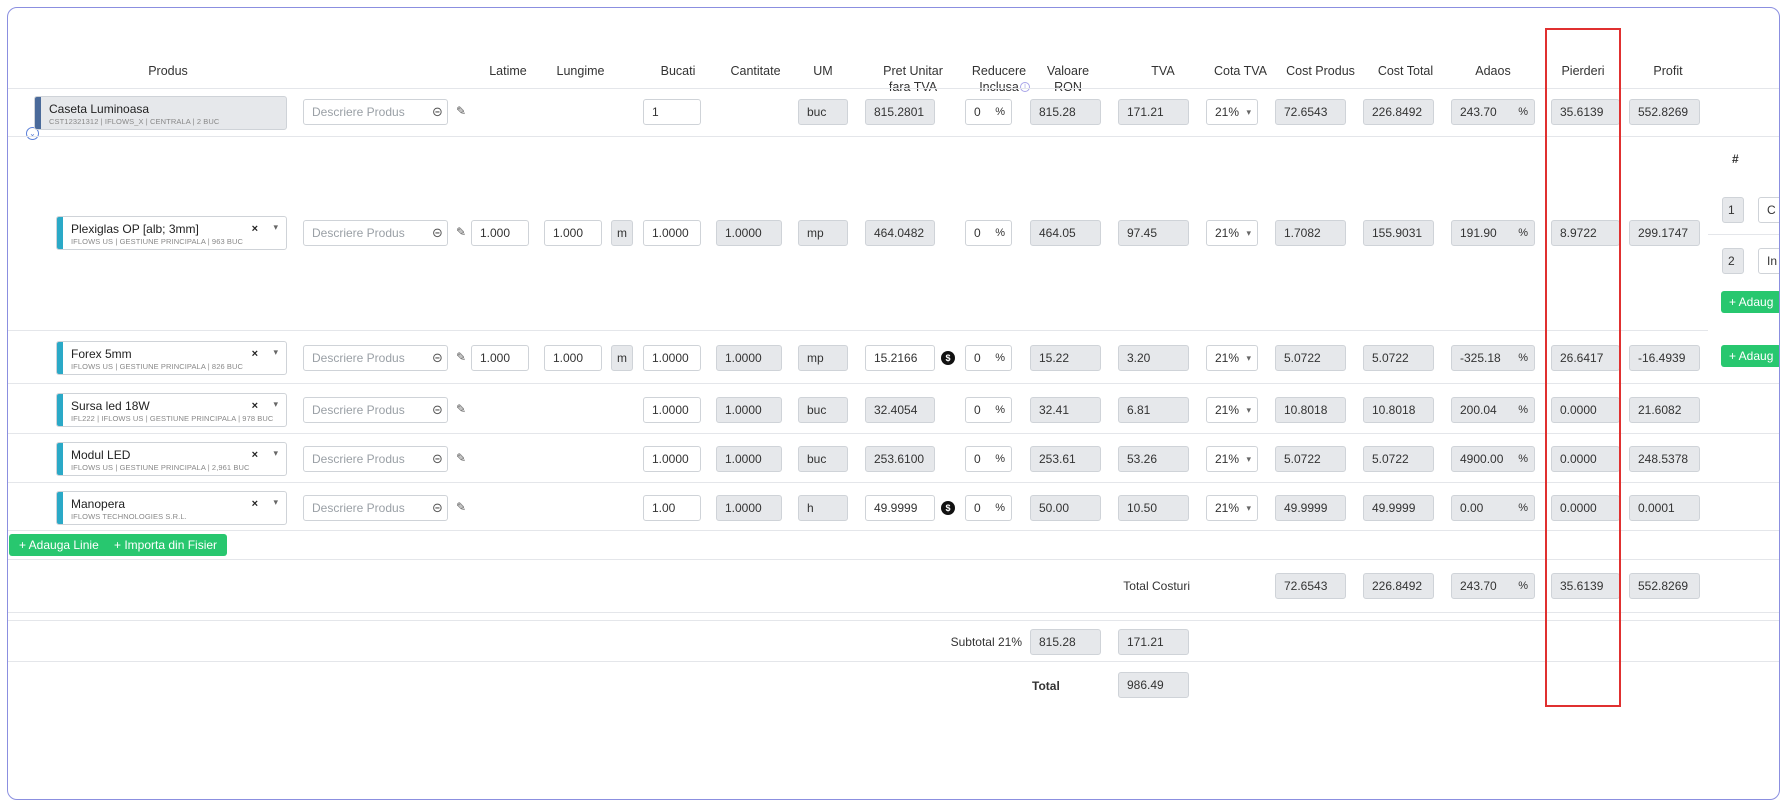  Describe the element at coordinates (1025, 87) in the screenshot. I see `info-icon: i` at that location.